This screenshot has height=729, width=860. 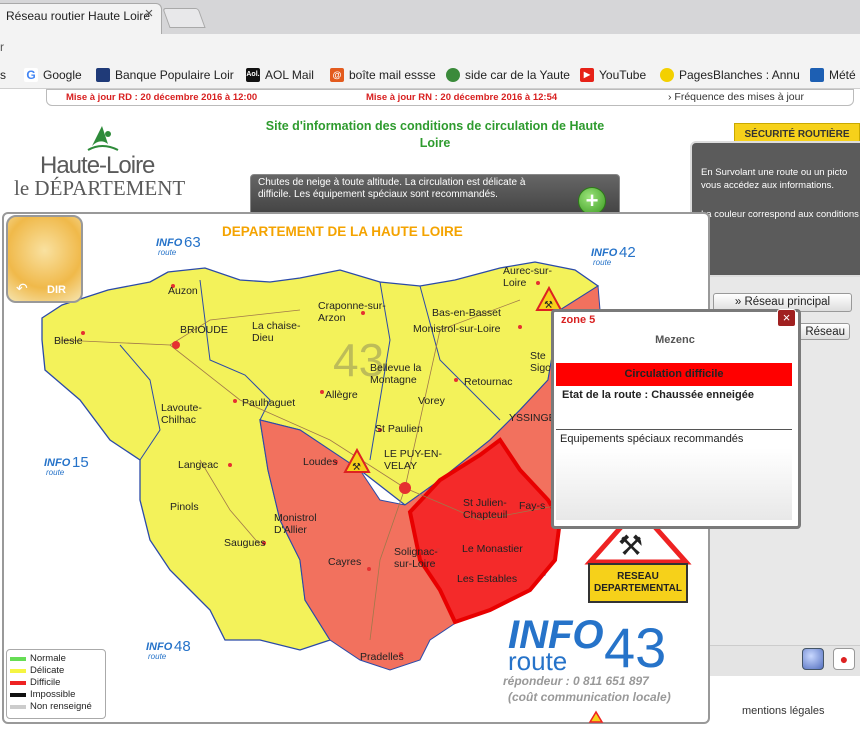 What do you see at coordinates (399, 429) in the screenshot?
I see `town-label: St Paulien` at bounding box center [399, 429].